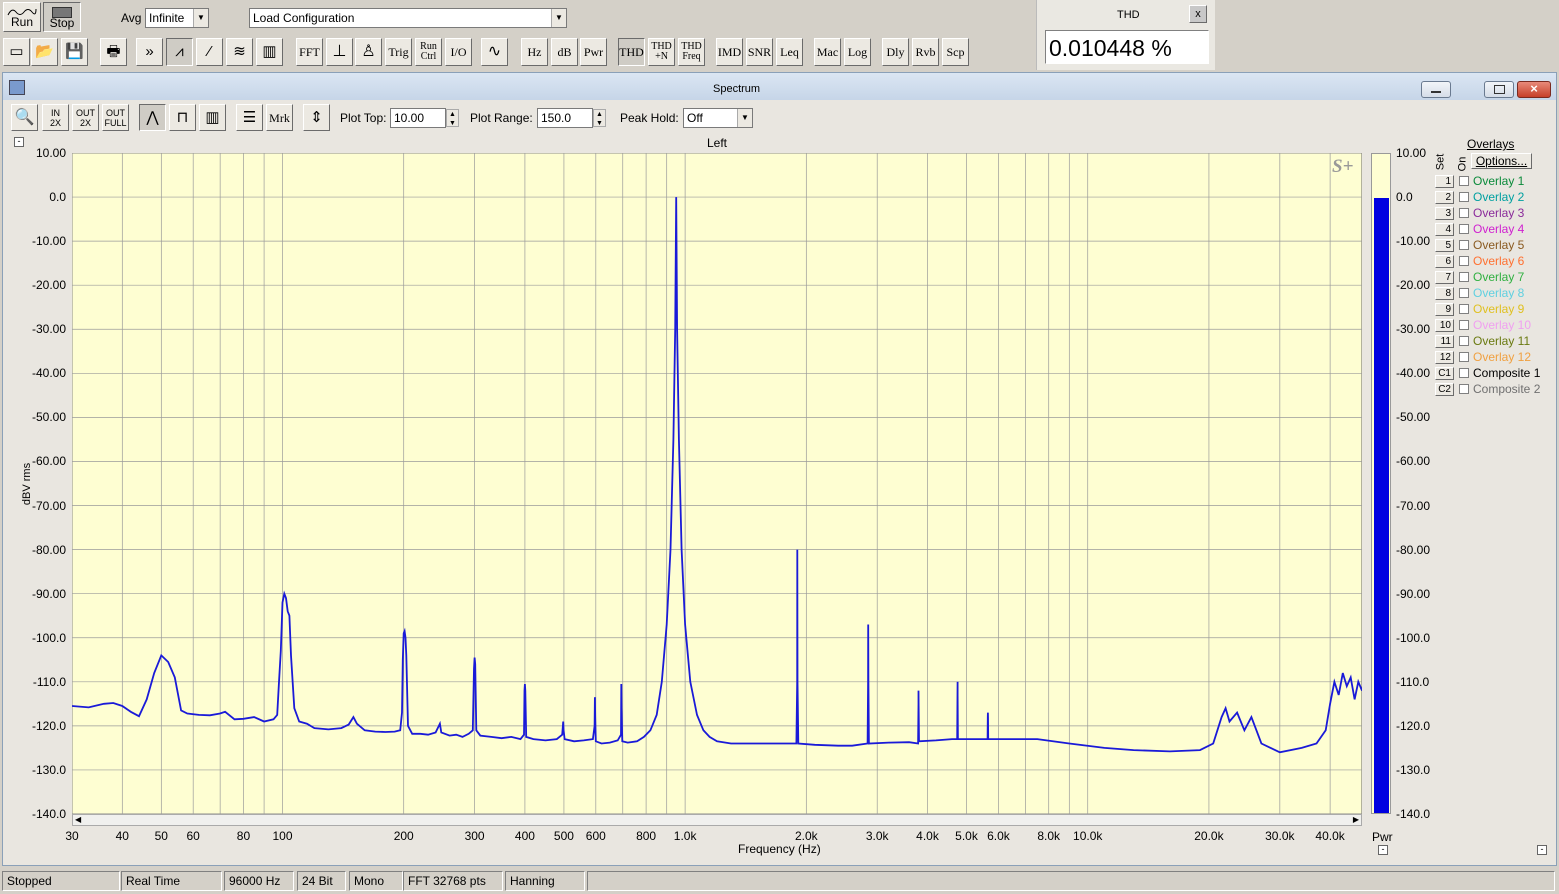 This screenshot has height=894, width=1559. I want to click on zoom-out-full-button: OUT FULL, so click(115, 117).